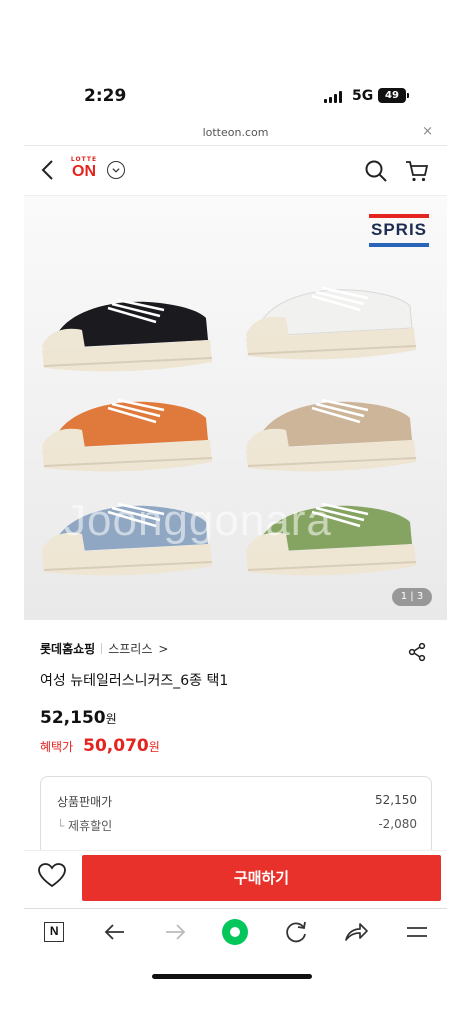 The image size is (471, 1024). I want to click on brand-badge-text: SPRIS, so click(399, 229).